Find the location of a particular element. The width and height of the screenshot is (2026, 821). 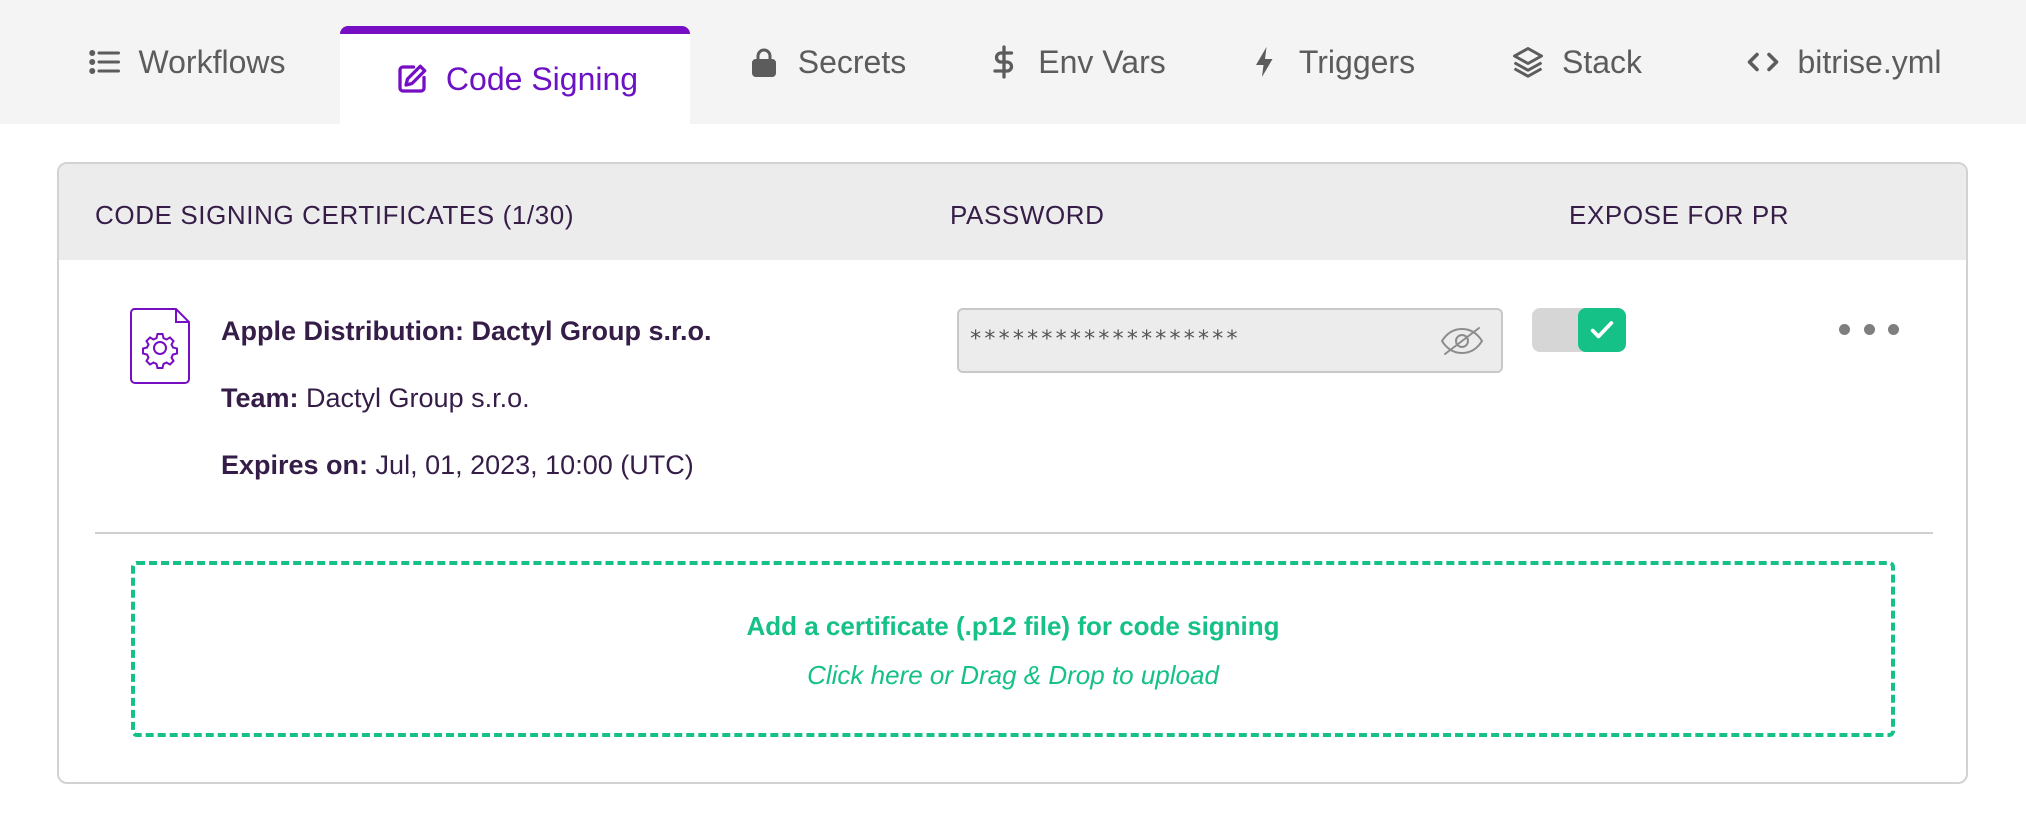

certificate-file-icon is located at coordinates (160, 346).